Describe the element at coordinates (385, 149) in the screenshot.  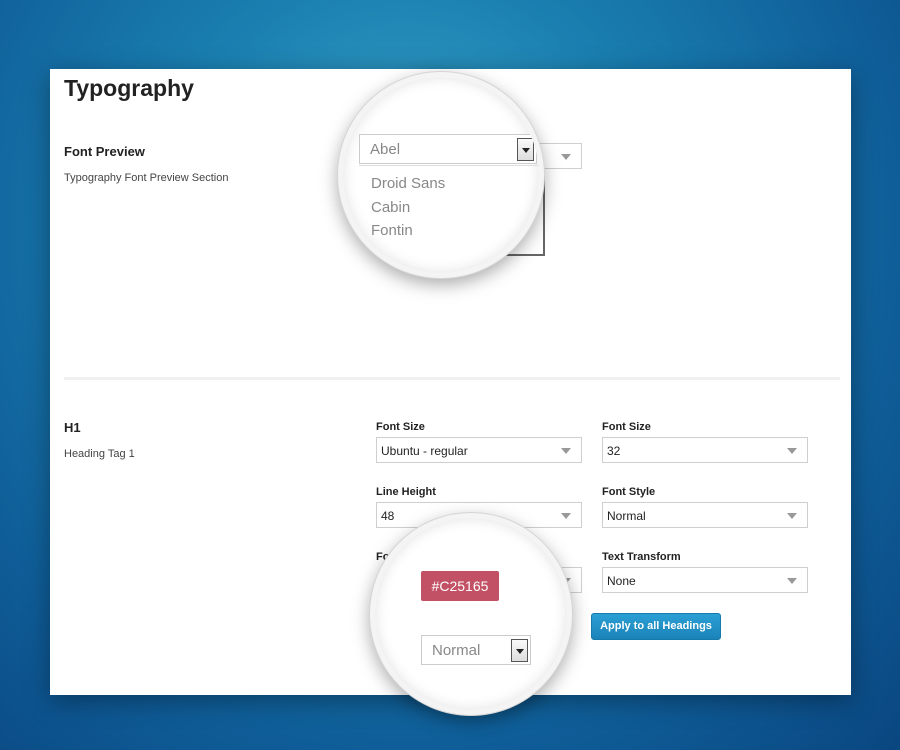
I see `font-dropdown-value: Abel` at that location.